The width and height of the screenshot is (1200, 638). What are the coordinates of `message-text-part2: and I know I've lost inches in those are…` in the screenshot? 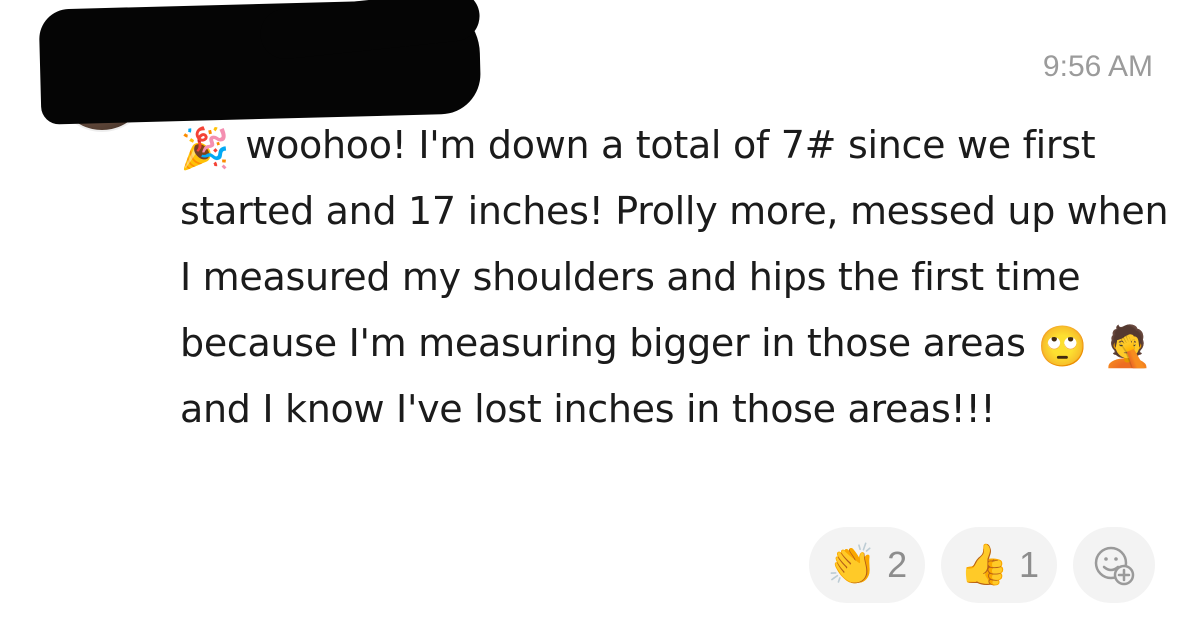 It's located at (588, 409).